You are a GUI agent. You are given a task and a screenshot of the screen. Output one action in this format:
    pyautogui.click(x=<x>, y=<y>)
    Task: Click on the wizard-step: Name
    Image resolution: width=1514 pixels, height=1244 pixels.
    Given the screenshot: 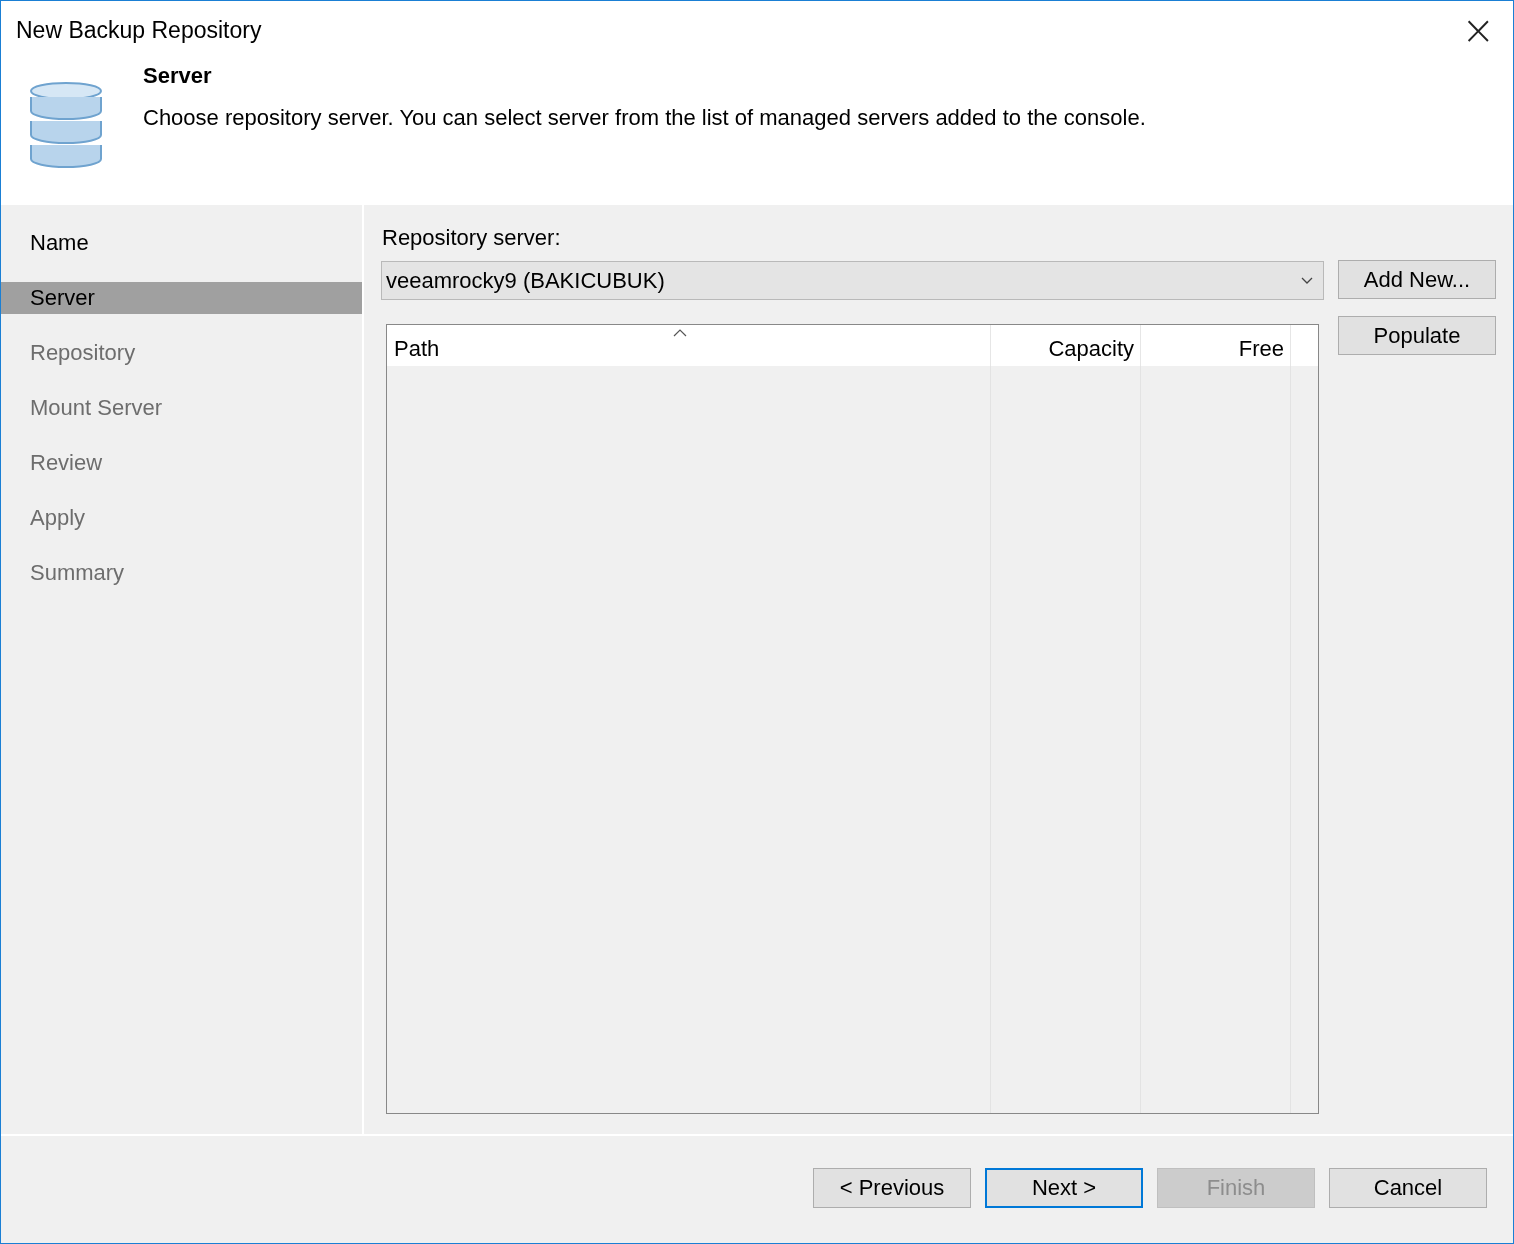 What is the action you would take?
    pyautogui.click(x=181, y=243)
    